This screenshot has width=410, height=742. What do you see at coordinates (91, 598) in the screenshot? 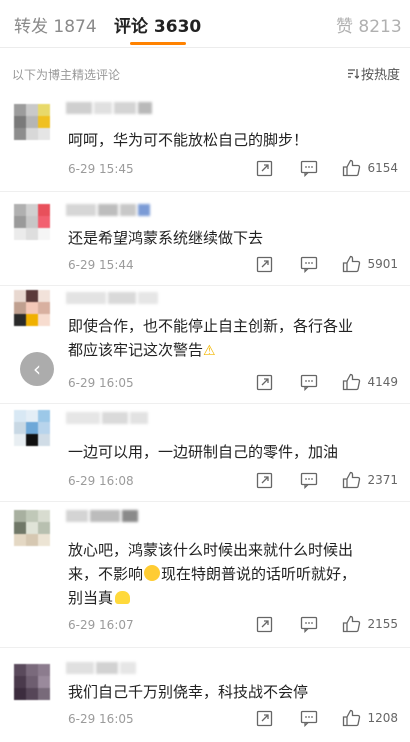
I see `comment-text-line: 别当真` at bounding box center [91, 598].